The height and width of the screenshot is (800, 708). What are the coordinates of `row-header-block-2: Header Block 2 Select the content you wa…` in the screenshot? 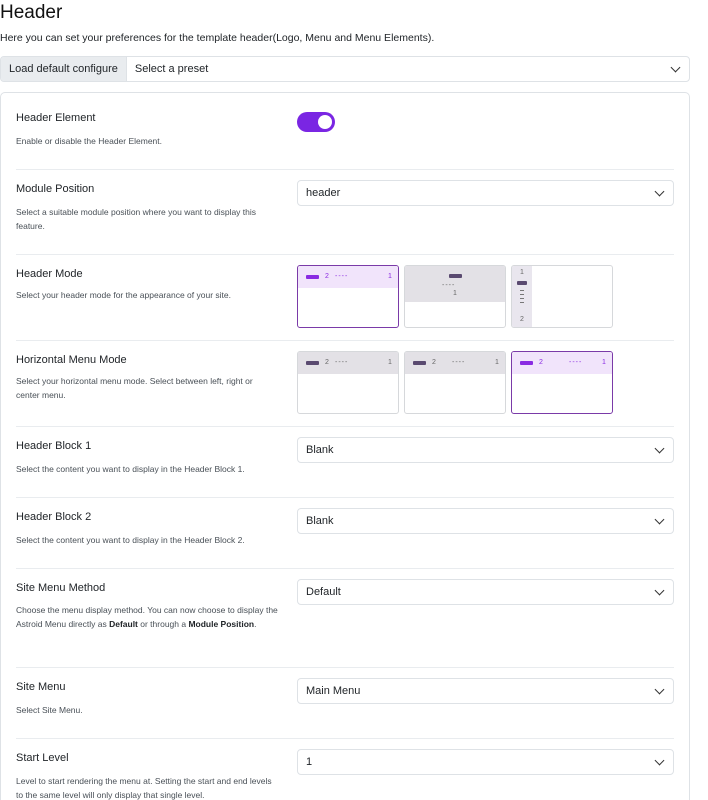 It's located at (345, 533).